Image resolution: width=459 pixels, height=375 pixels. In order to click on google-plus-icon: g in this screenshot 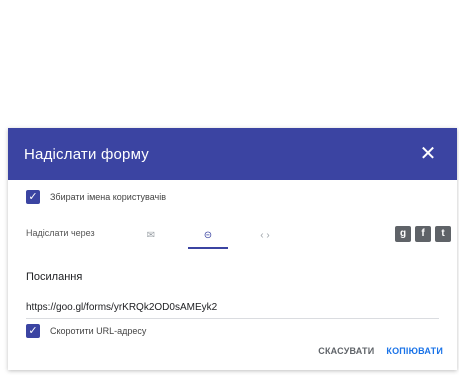, I will do `click(403, 234)`.